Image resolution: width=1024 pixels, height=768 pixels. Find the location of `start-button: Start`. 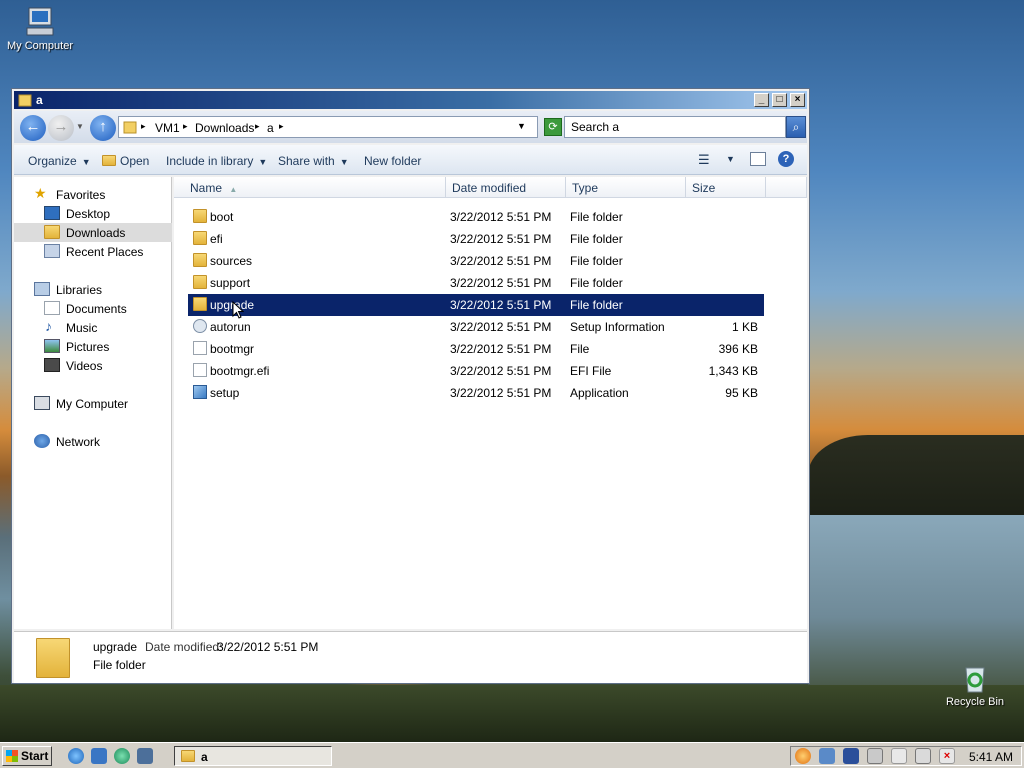

start-button: Start is located at coordinates (27, 756).